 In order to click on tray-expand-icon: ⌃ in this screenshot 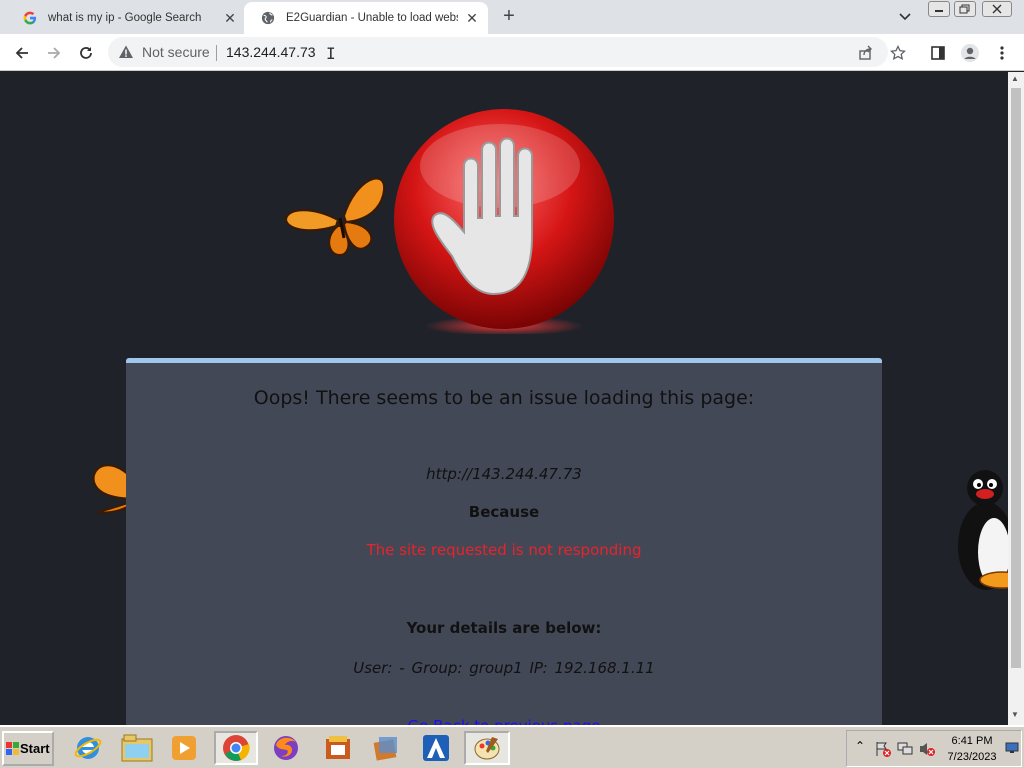, I will do `click(860, 746)`.